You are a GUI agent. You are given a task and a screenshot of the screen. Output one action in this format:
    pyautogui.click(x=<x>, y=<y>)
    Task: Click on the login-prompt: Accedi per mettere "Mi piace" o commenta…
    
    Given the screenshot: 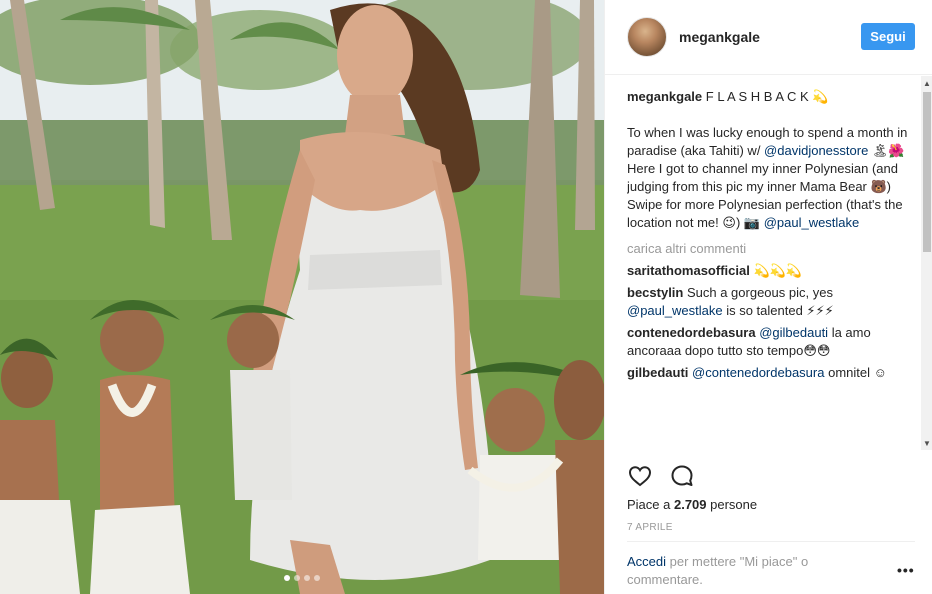 What is the action you would take?
    pyautogui.click(x=752, y=571)
    